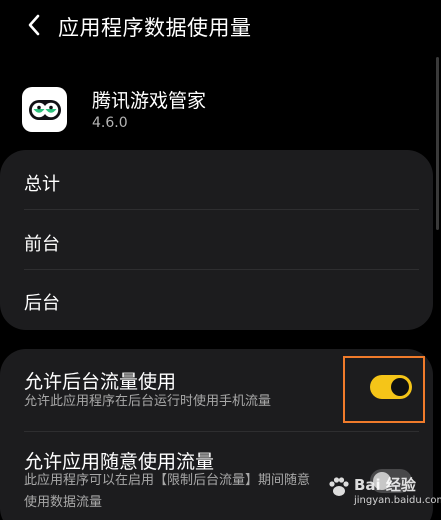 Image resolution: width=441 pixels, height=520 pixels. I want to click on paw-icon, so click(339, 486).